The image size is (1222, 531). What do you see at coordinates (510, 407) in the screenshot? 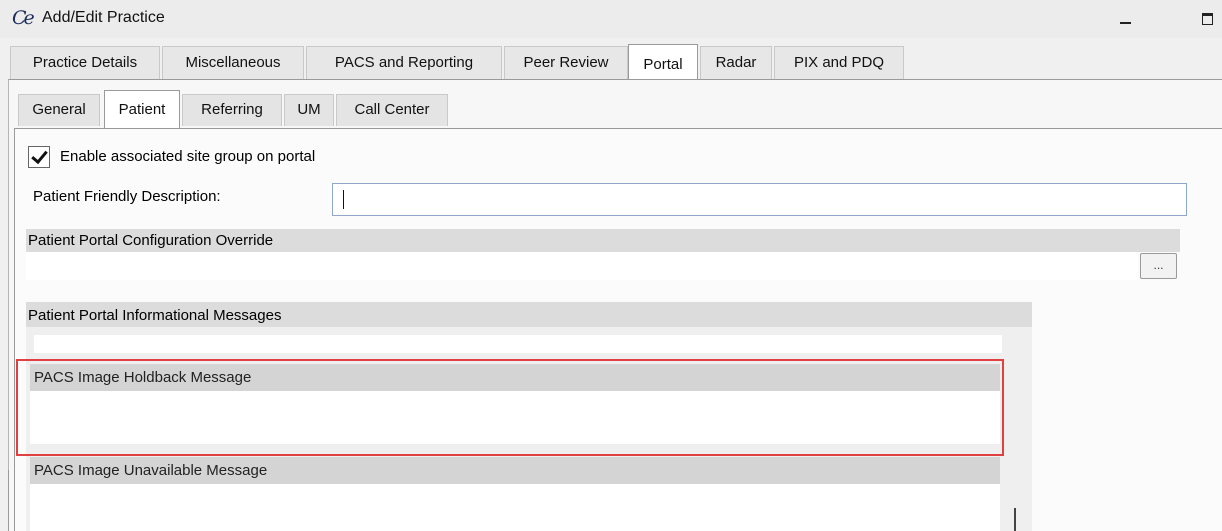
I see `highlight-box` at bounding box center [510, 407].